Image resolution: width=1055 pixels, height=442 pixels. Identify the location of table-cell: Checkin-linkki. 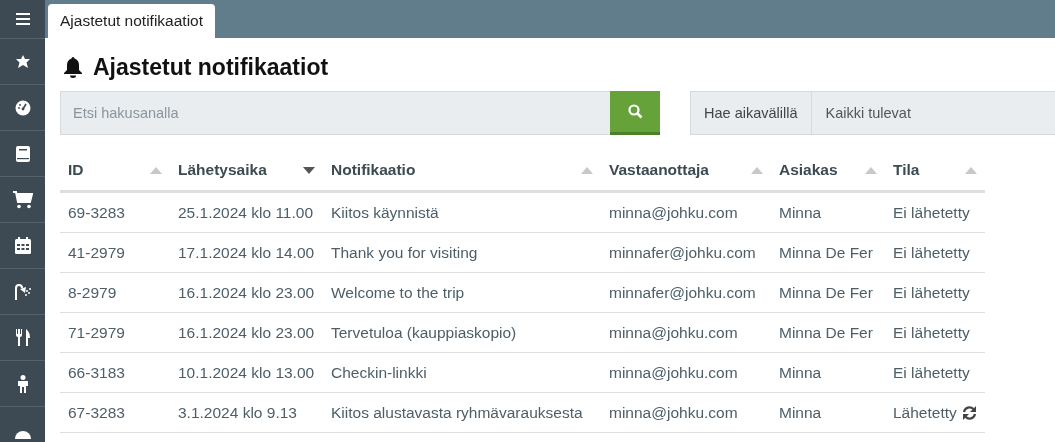
(379, 372).